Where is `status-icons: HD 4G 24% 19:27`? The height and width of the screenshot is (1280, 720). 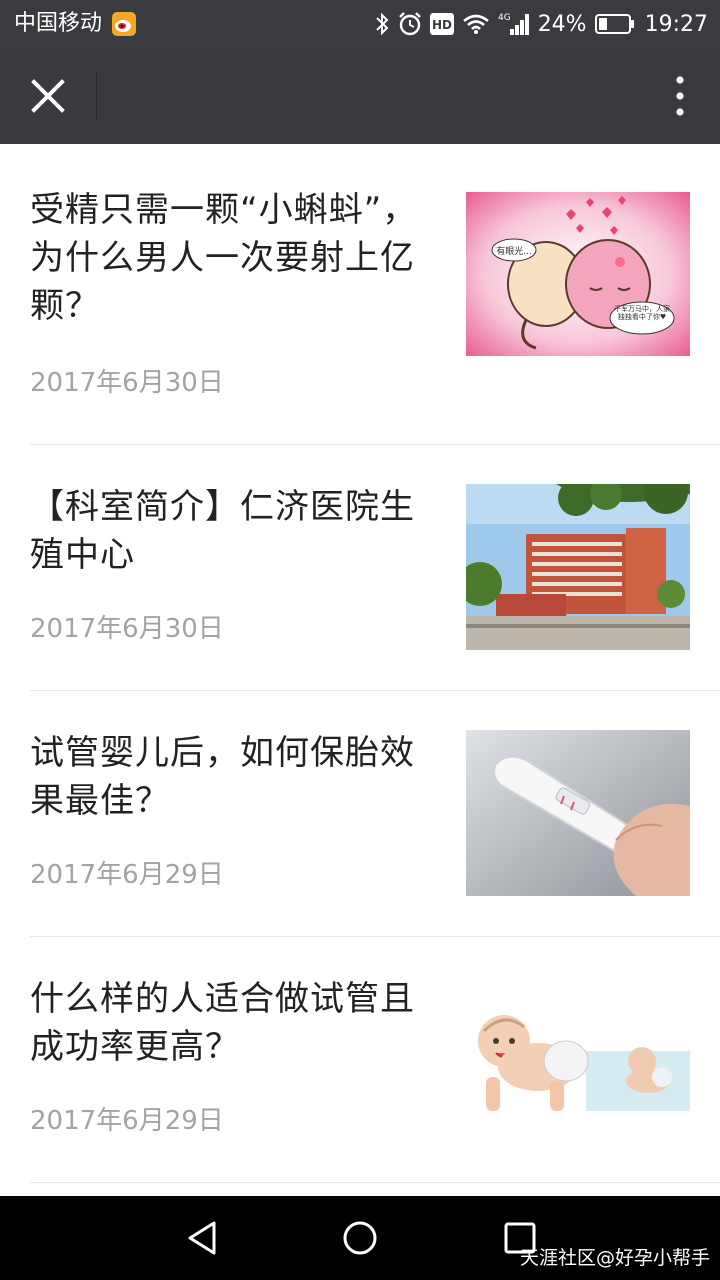
status-icons: HD 4G 24% 19:27 is located at coordinates (541, 24).